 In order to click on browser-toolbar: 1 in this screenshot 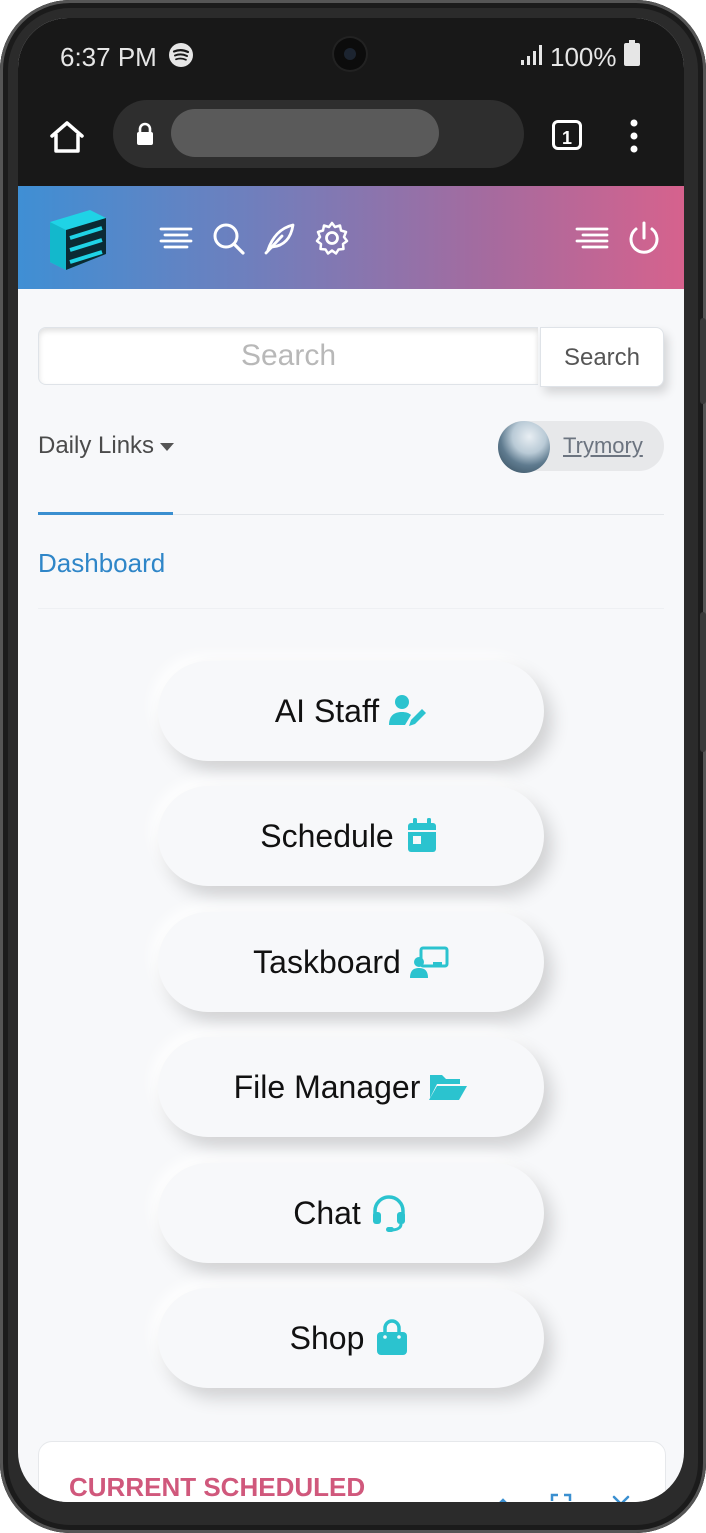, I will do `click(351, 143)`.